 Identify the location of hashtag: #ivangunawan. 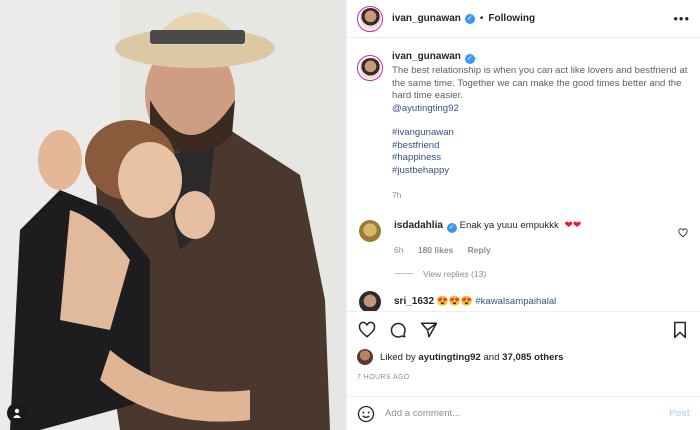
(541, 133).